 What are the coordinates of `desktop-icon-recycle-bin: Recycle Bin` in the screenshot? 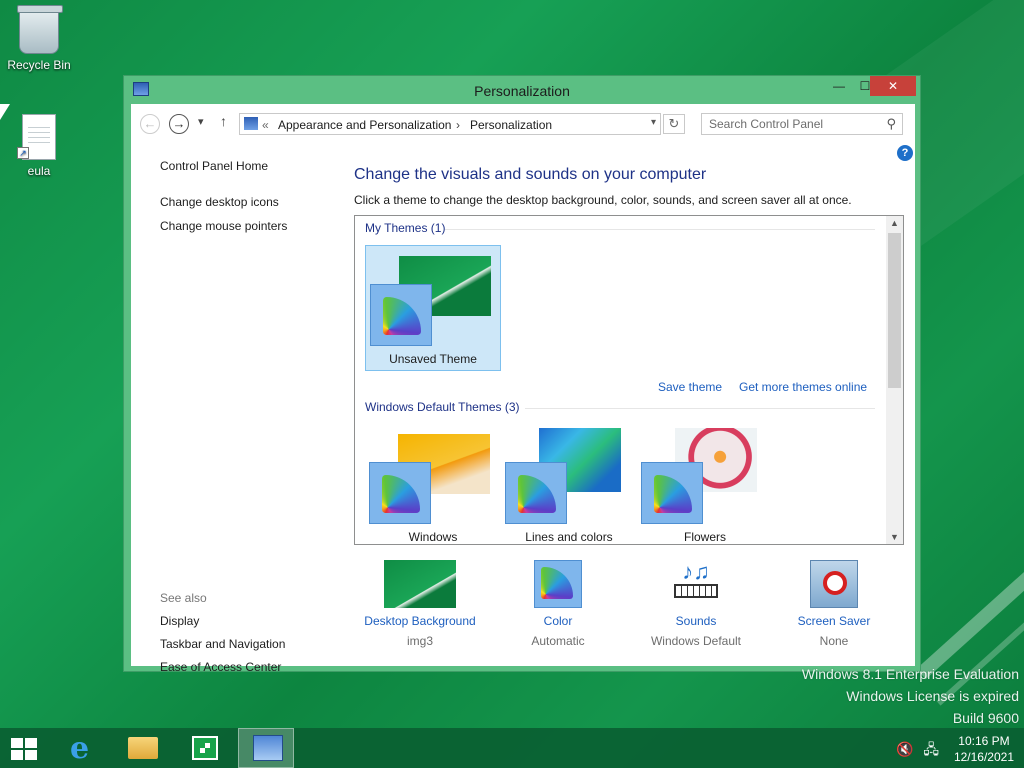 It's located at (39, 38).